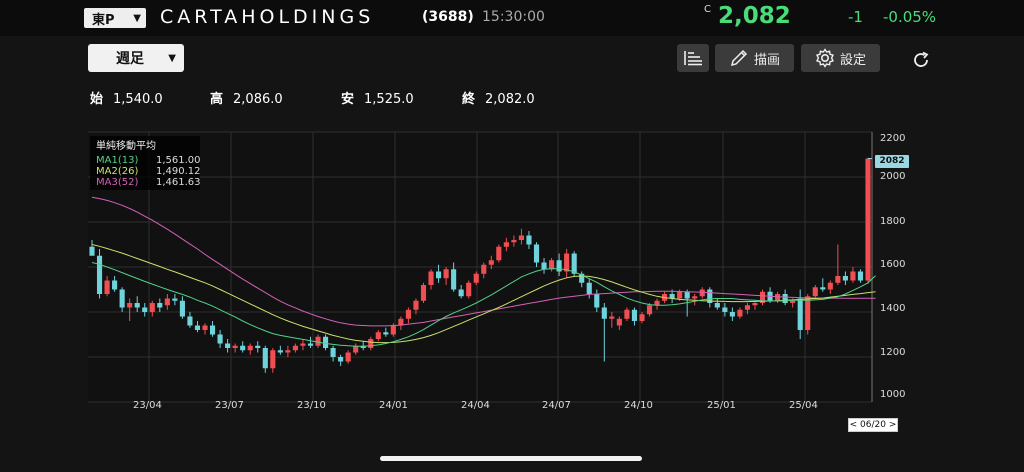 The image size is (1024, 472). Describe the element at coordinates (721, 405) in the screenshot. I see `x-tick: 25/01` at that location.